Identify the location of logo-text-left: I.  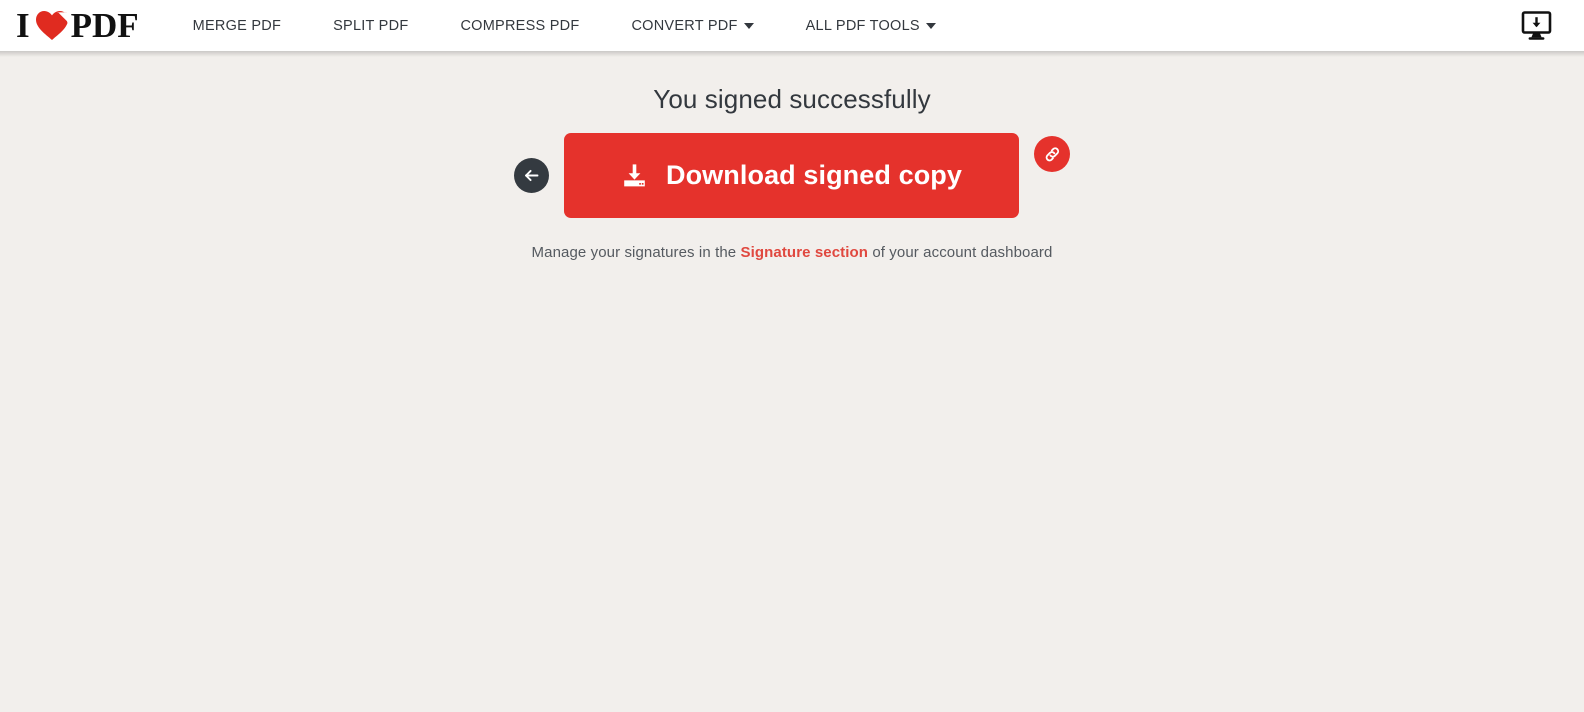
(23, 25).